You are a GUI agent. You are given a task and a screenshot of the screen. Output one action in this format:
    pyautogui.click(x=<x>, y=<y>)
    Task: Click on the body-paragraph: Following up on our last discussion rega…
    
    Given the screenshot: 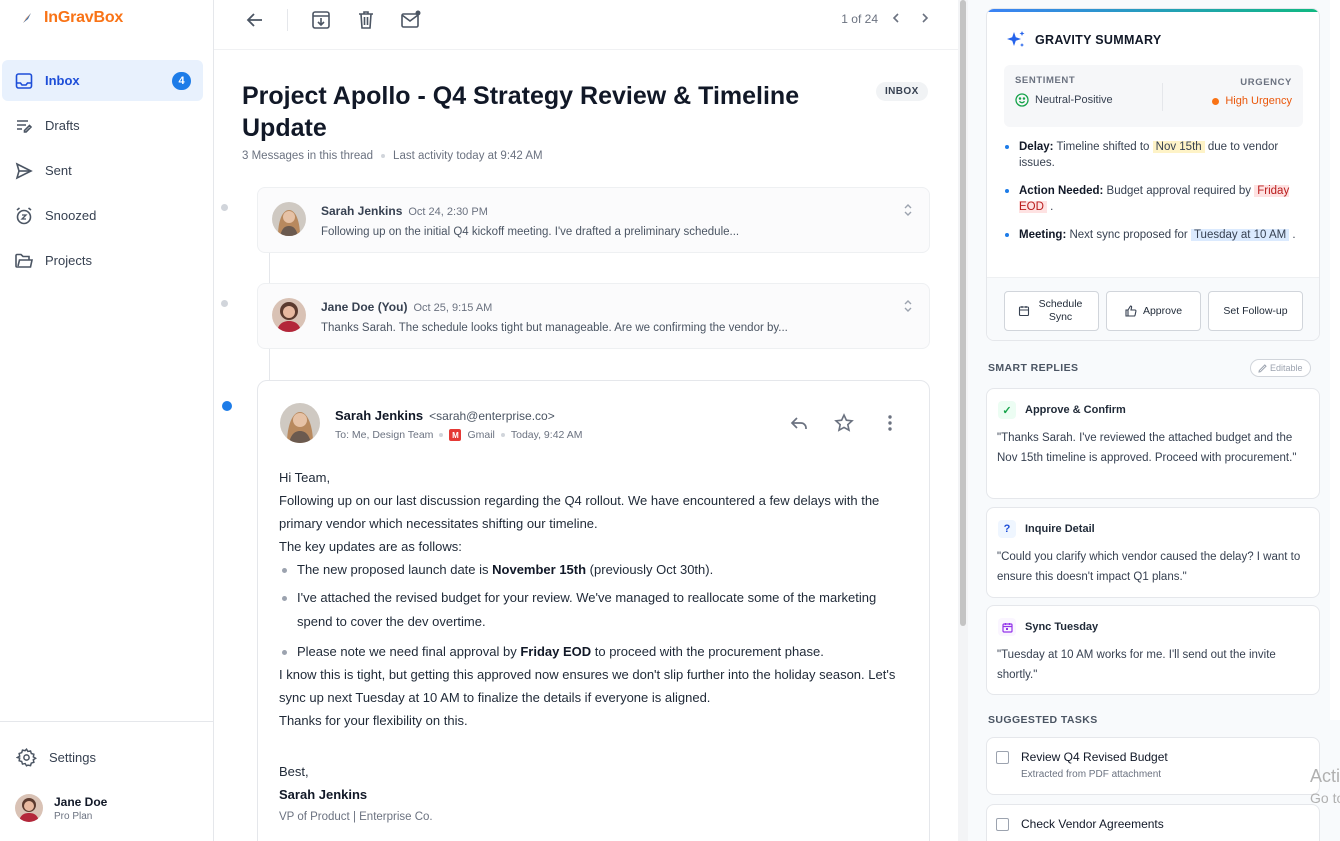 What is the action you would take?
    pyautogui.click(x=579, y=512)
    